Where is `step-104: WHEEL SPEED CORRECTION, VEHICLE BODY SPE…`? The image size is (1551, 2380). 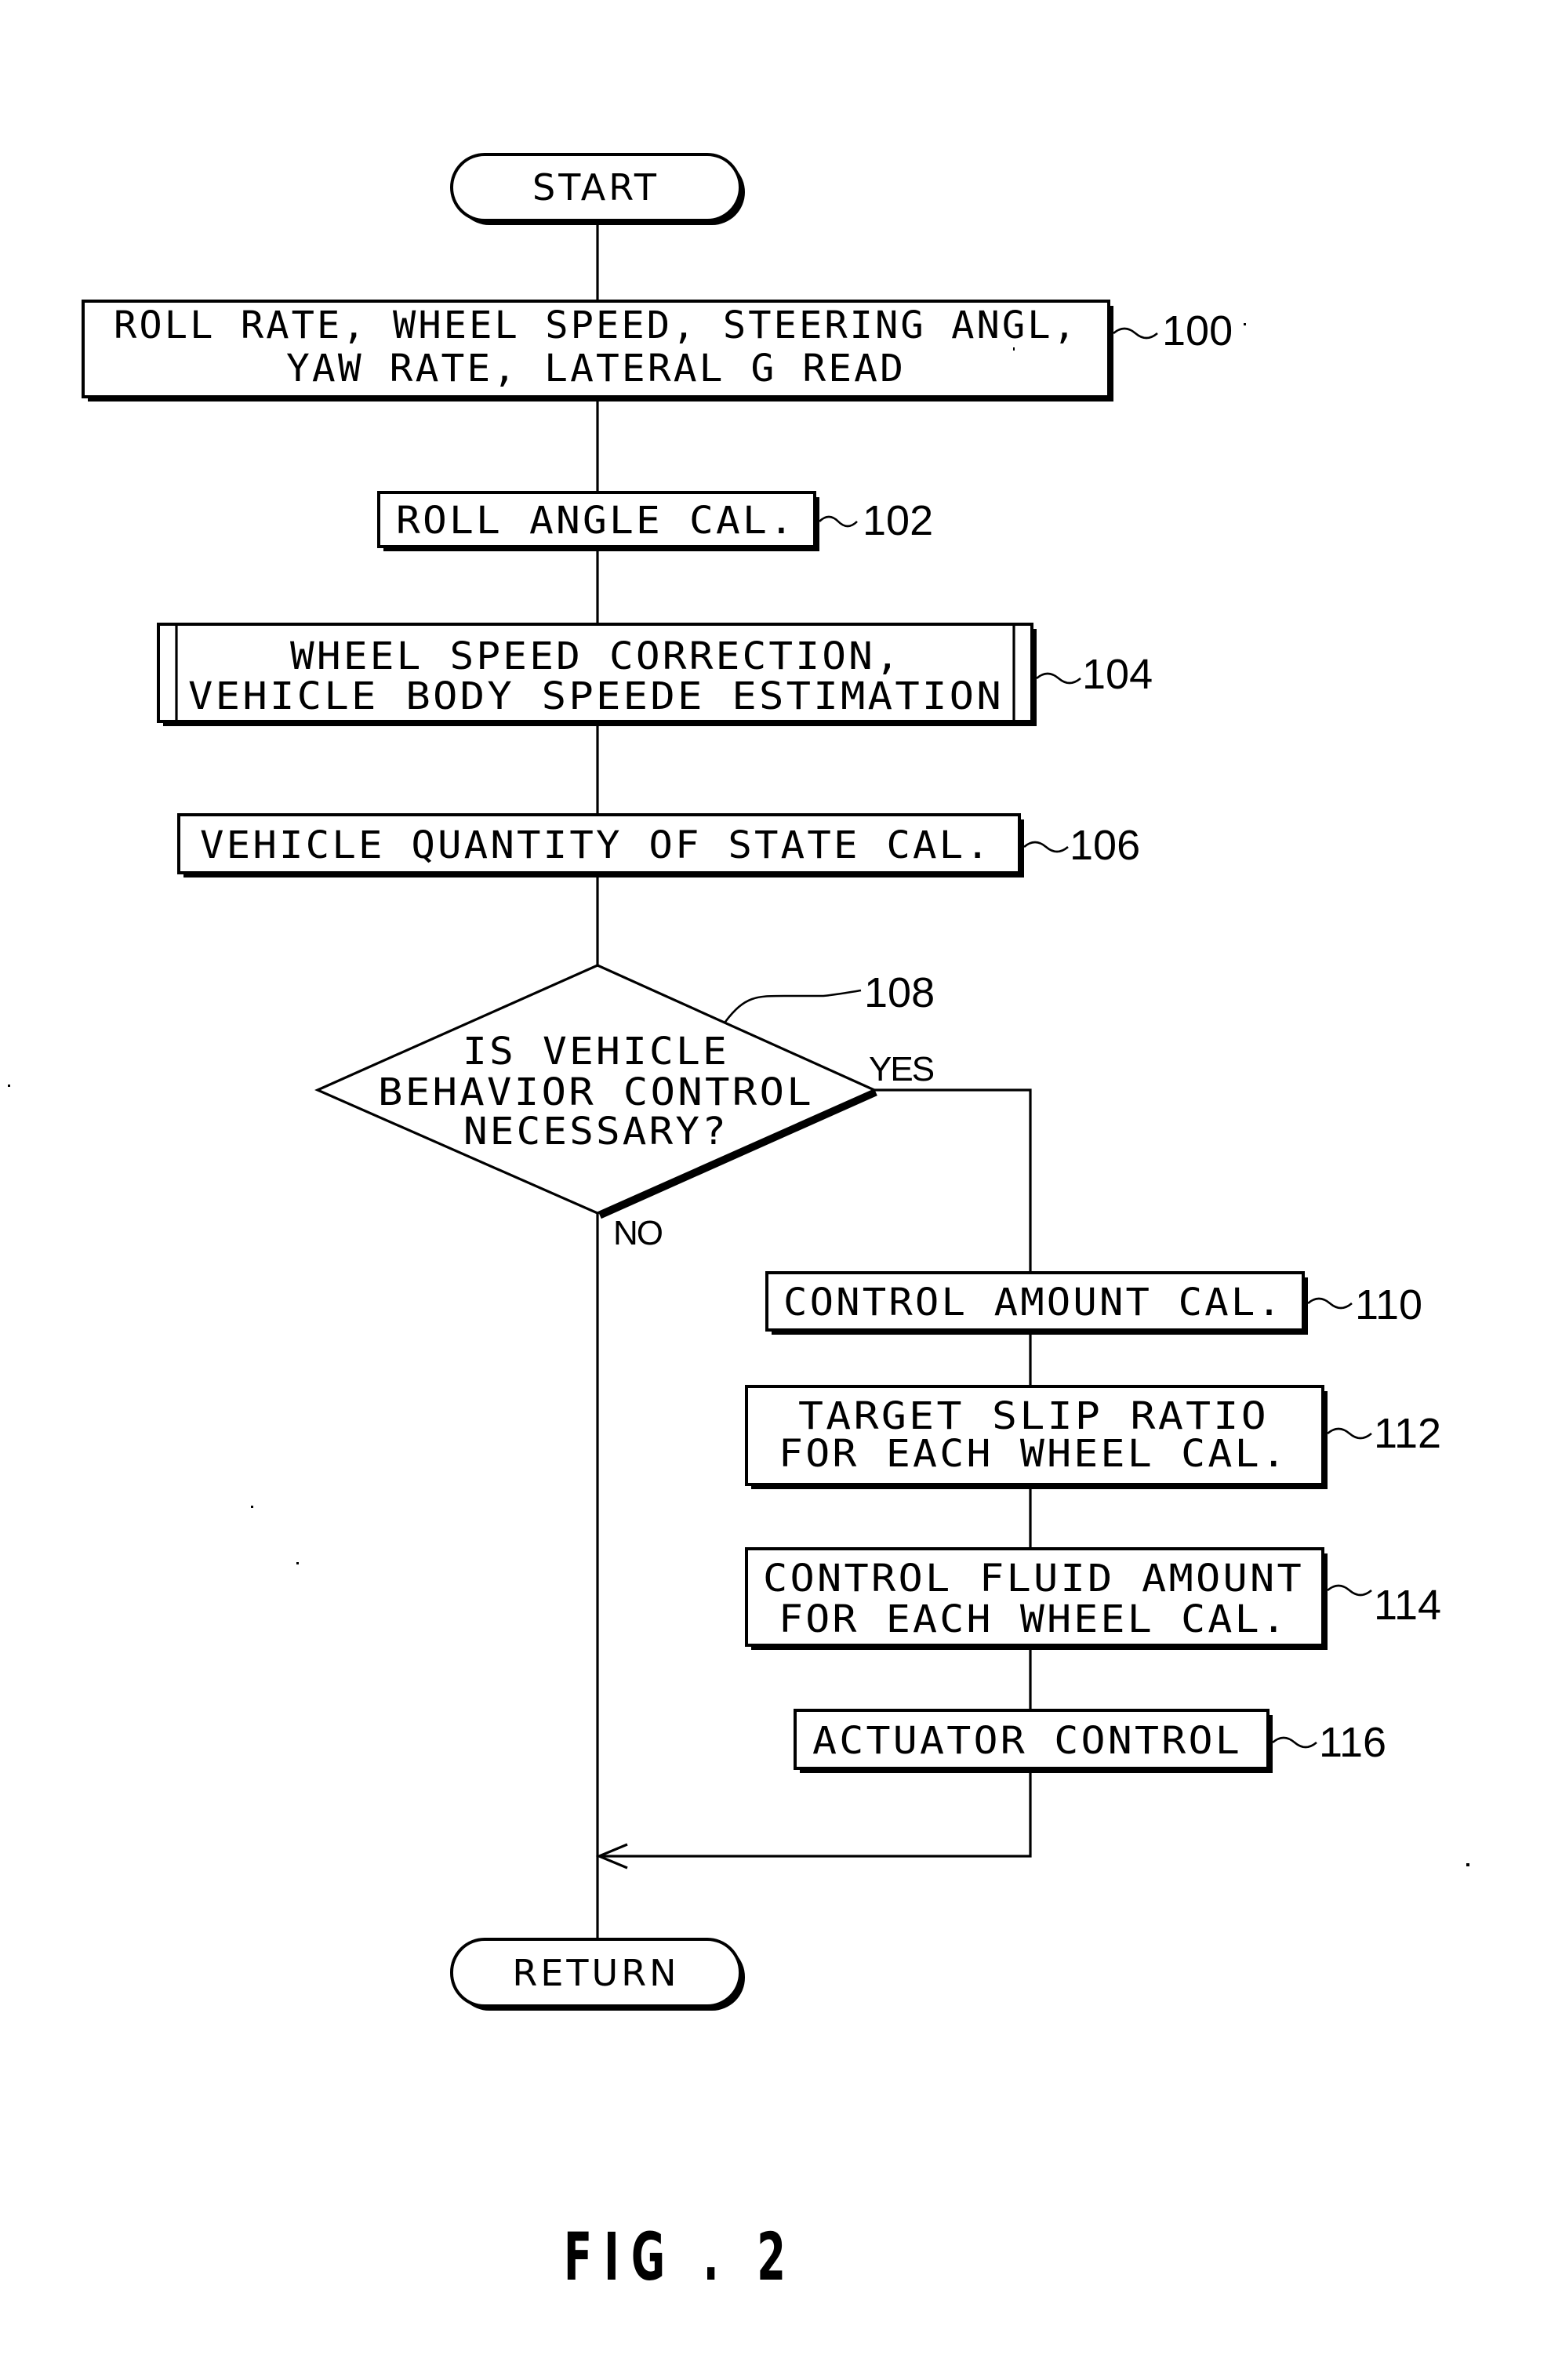 step-104: WHEEL SPEED CORRECTION, VEHICLE BODY SPE… is located at coordinates (655, 674).